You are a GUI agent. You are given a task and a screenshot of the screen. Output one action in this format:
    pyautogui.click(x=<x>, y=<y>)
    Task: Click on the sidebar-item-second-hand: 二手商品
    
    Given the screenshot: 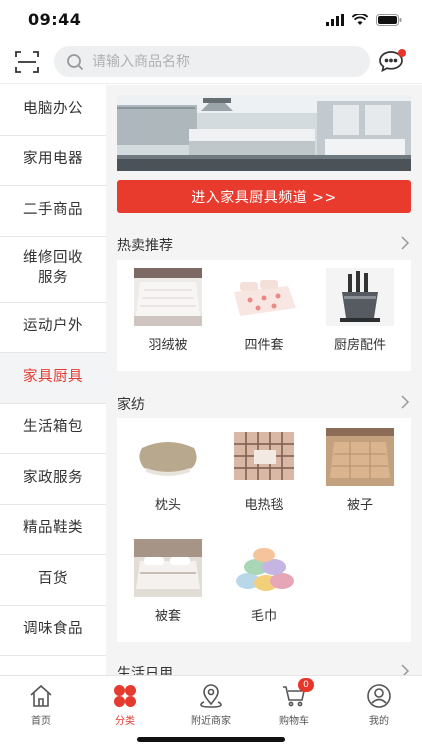 What is the action you would take?
    pyautogui.click(x=53, y=211)
    